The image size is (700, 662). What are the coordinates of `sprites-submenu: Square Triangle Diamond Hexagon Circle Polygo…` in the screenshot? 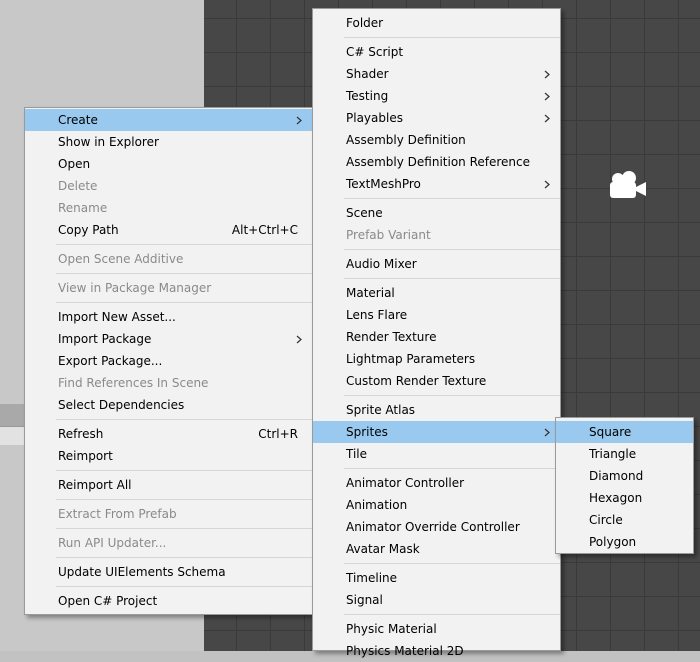 It's located at (624, 485).